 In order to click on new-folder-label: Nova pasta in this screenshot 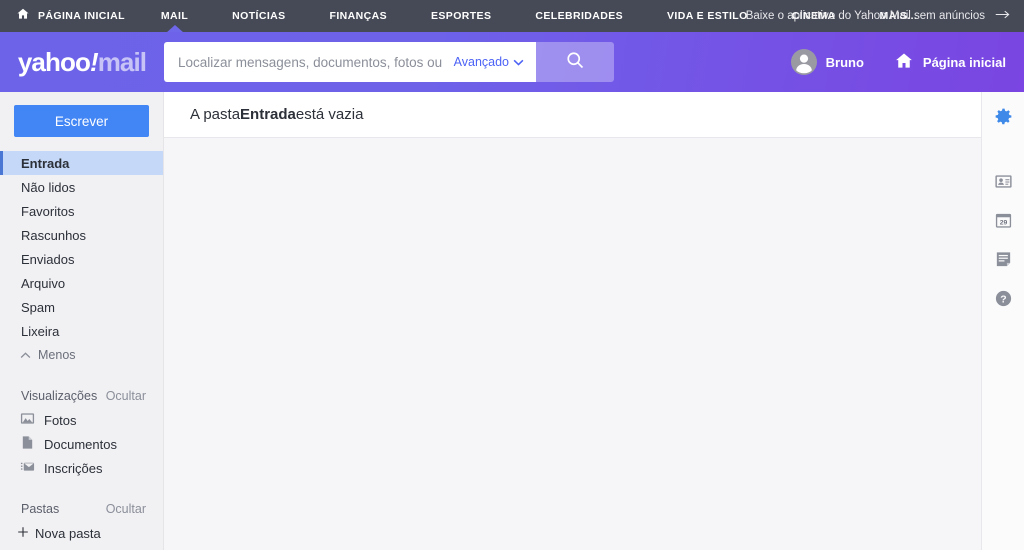, I will do `click(68, 533)`.